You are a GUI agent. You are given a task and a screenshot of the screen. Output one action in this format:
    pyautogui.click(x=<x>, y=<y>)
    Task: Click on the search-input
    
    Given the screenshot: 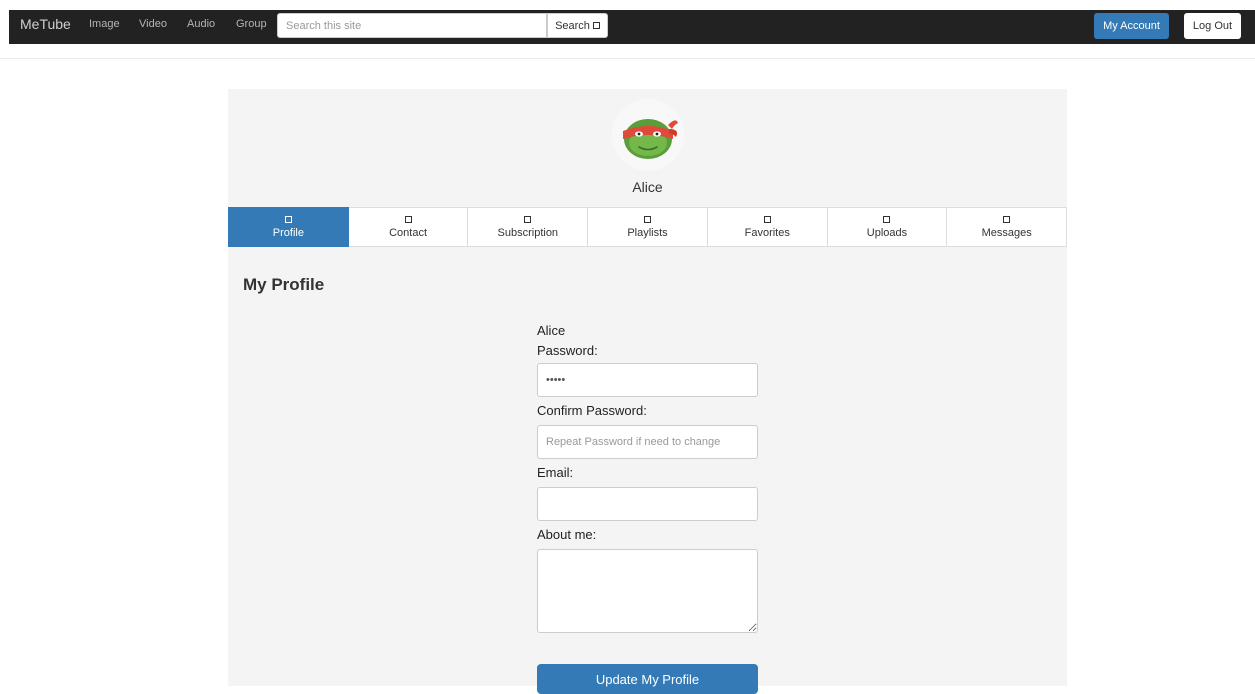 What is the action you would take?
    pyautogui.click(x=412, y=25)
    